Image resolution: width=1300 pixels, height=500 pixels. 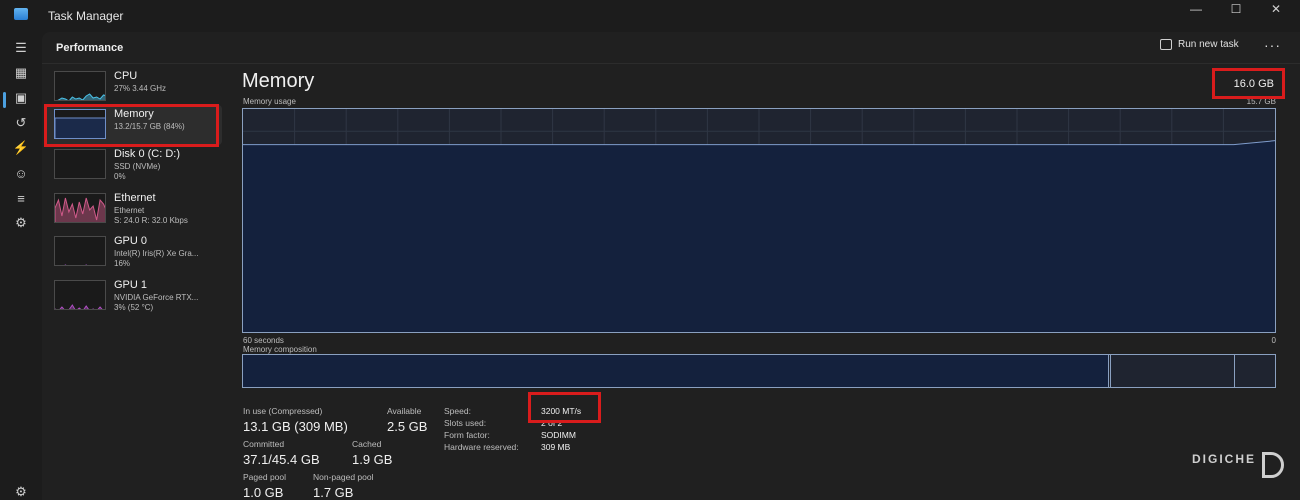 What do you see at coordinates (131, 125) in the screenshot?
I see `memory-item-highlight` at bounding box center [131, 125].